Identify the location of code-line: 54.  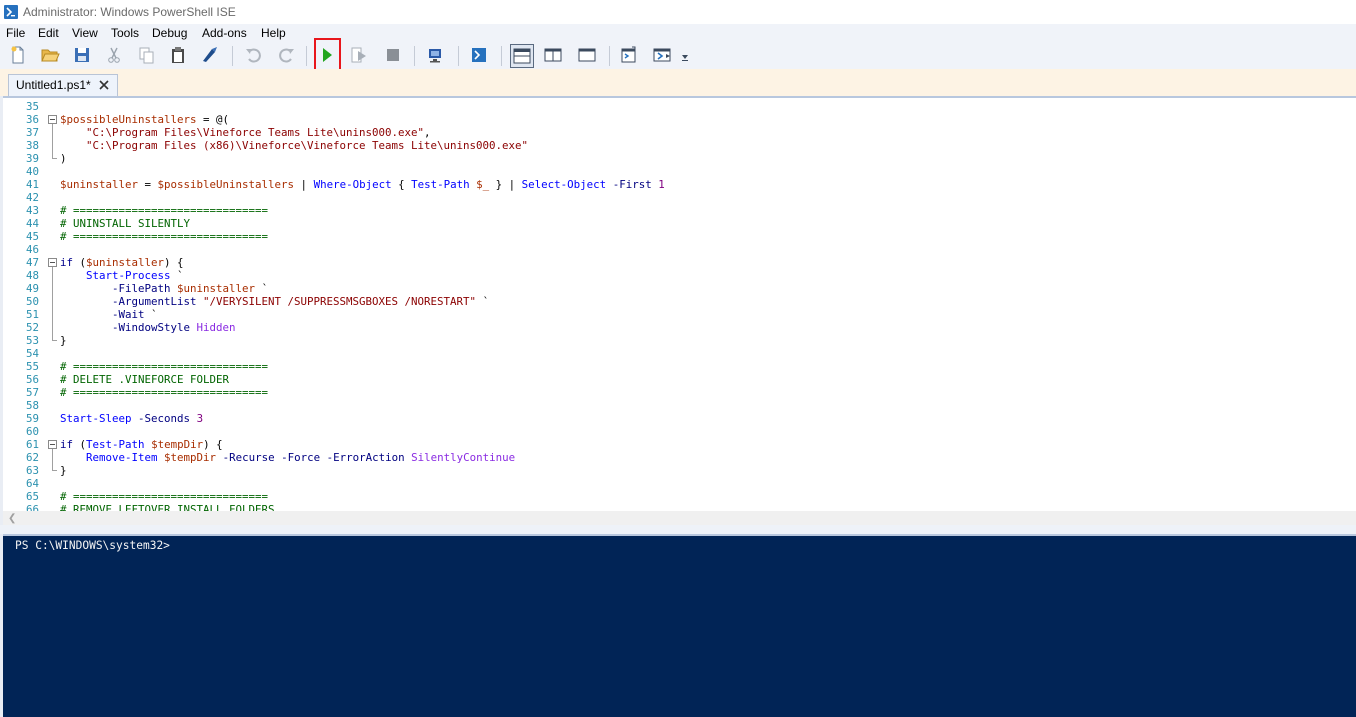
(678, 353).